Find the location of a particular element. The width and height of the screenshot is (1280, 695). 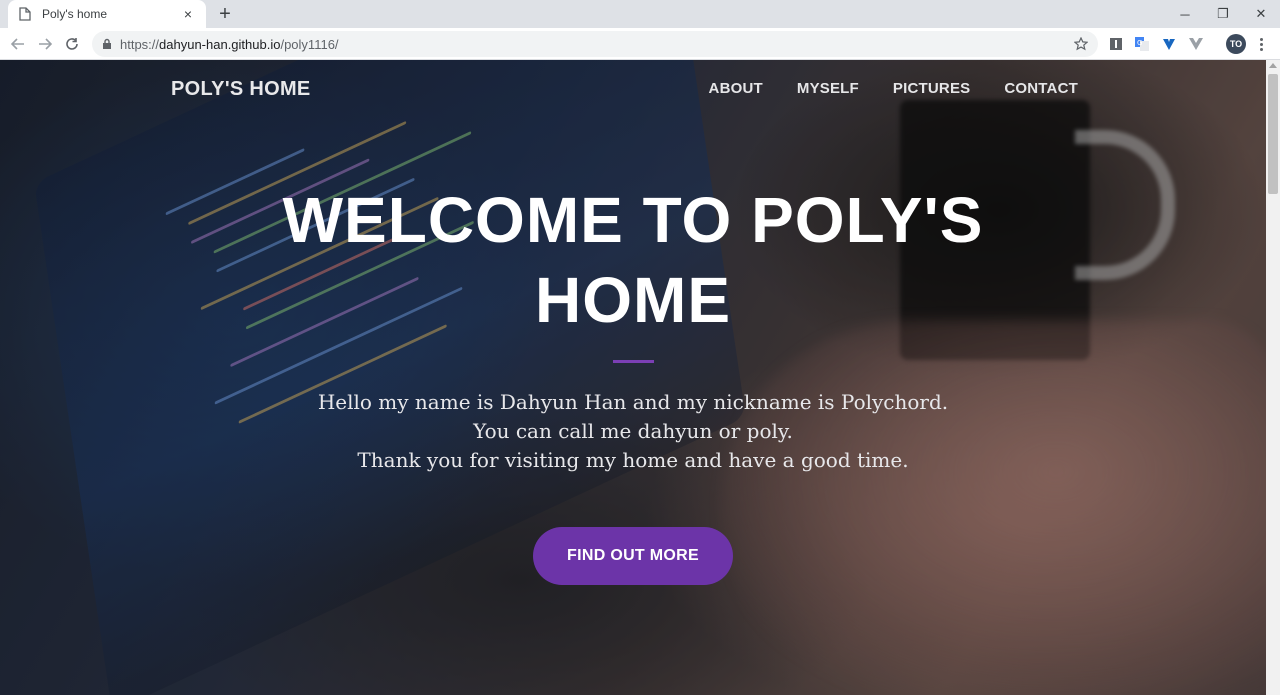

url-text: https://dahyun-han.github.io/poly1116/ is located at coordinates (229, 44).